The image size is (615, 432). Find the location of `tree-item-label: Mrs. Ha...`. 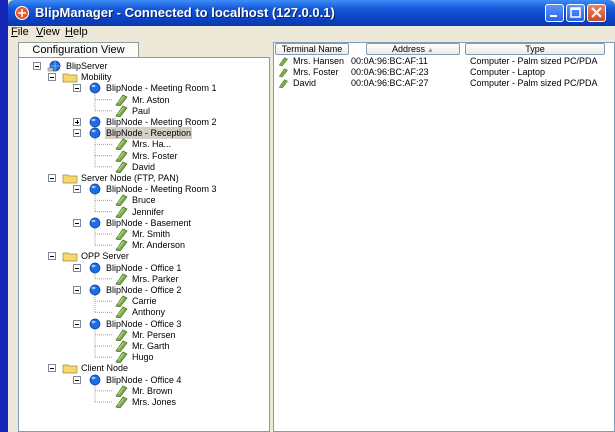

tree-item-label: Mrs. Ha... is located at coordinates (152, 144).